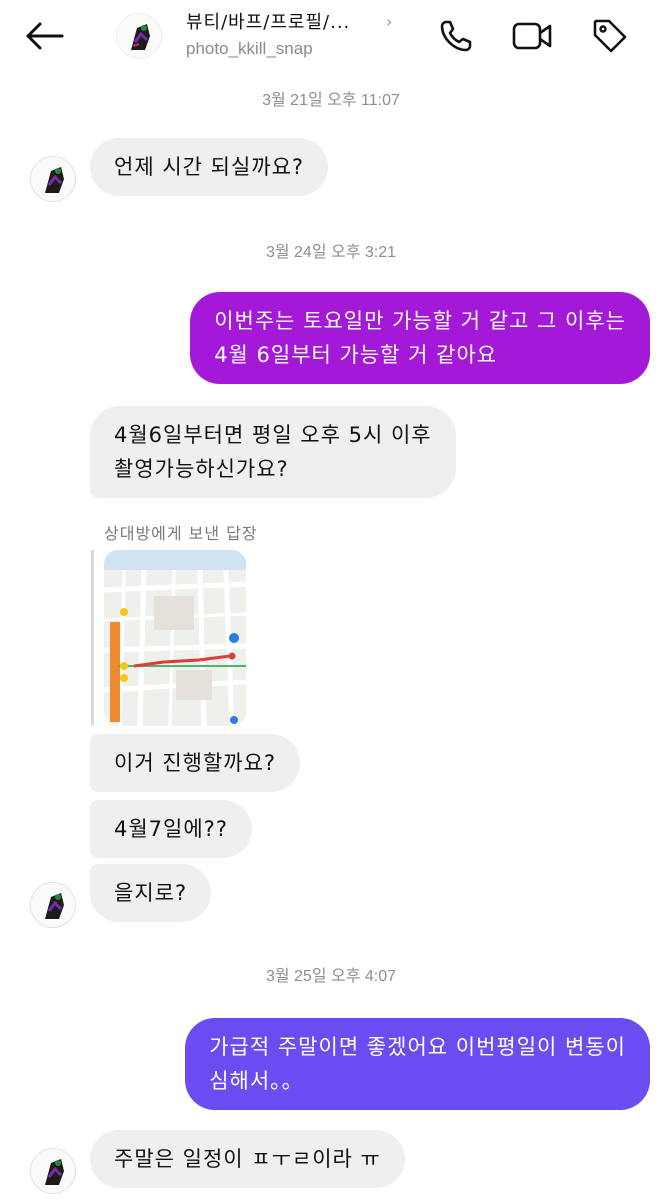  Describe the element at coordinates (356, 355) in the screenshot. I see `message-text-line: 4월 6일부터 가능할 거 같아요` at that location.